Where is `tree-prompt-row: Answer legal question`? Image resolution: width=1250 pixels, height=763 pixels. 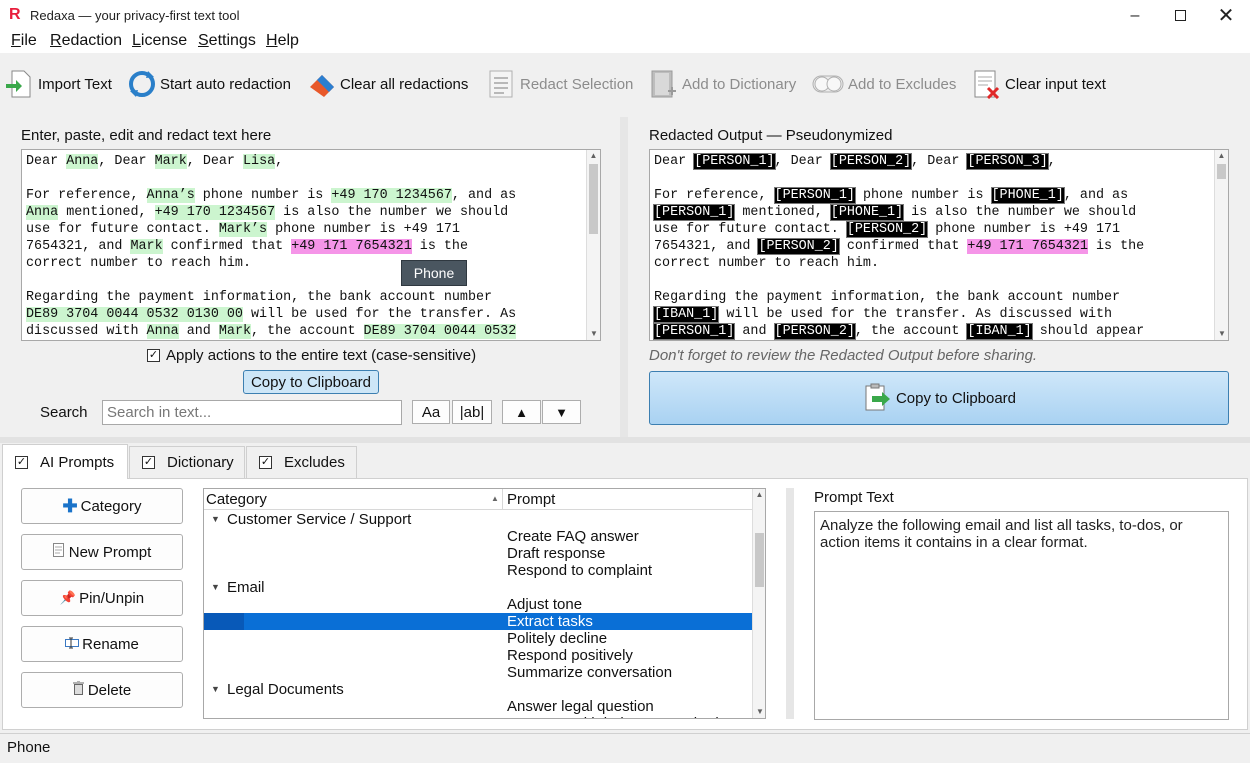 tree-prompt-row: Answer legal question is located at coordinates (478, 706).